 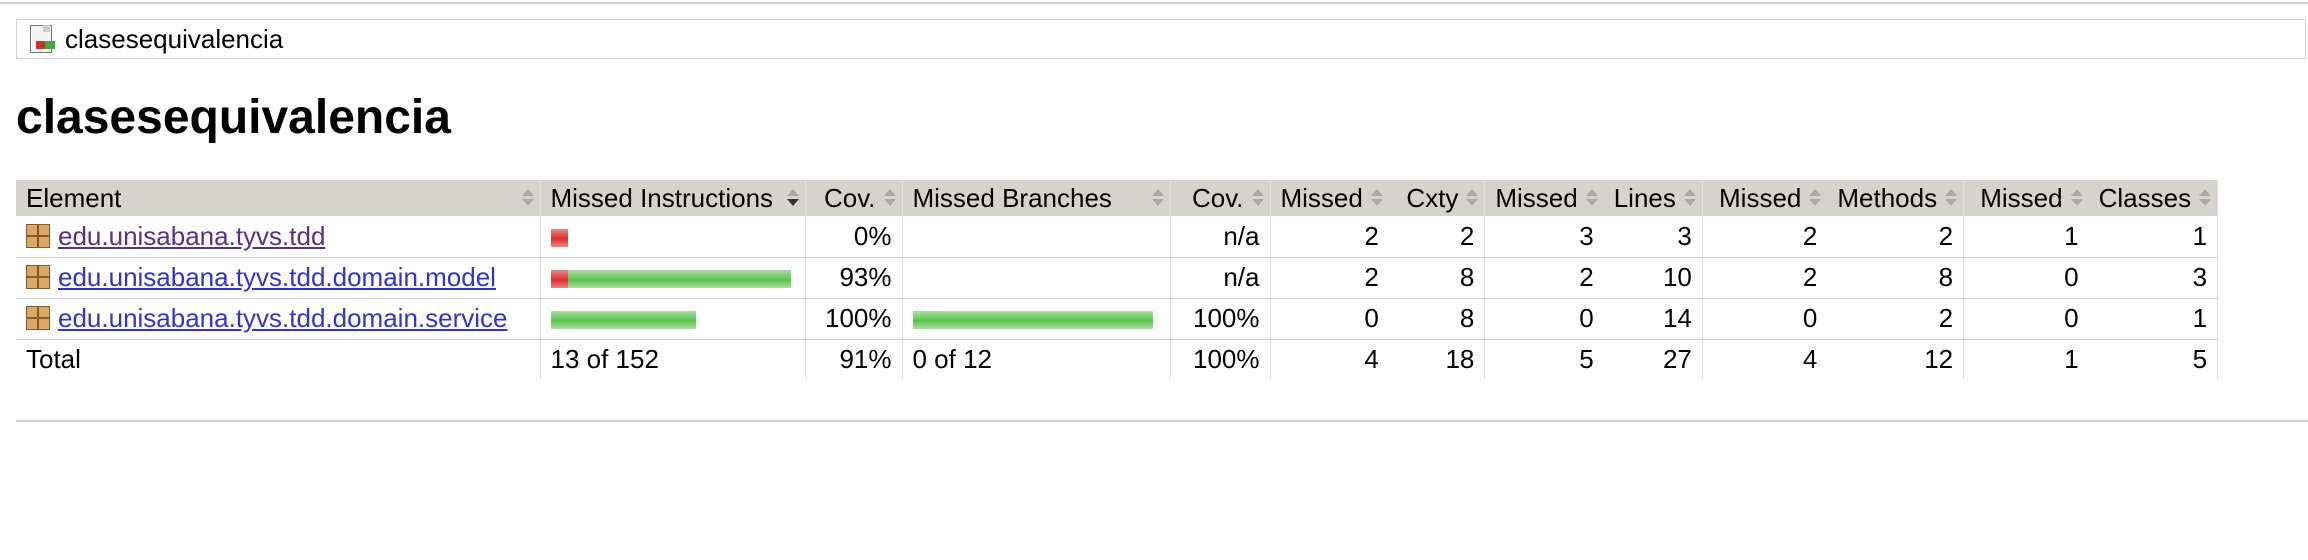 I want to click on lines: 14, so click(x=1653, y=319).